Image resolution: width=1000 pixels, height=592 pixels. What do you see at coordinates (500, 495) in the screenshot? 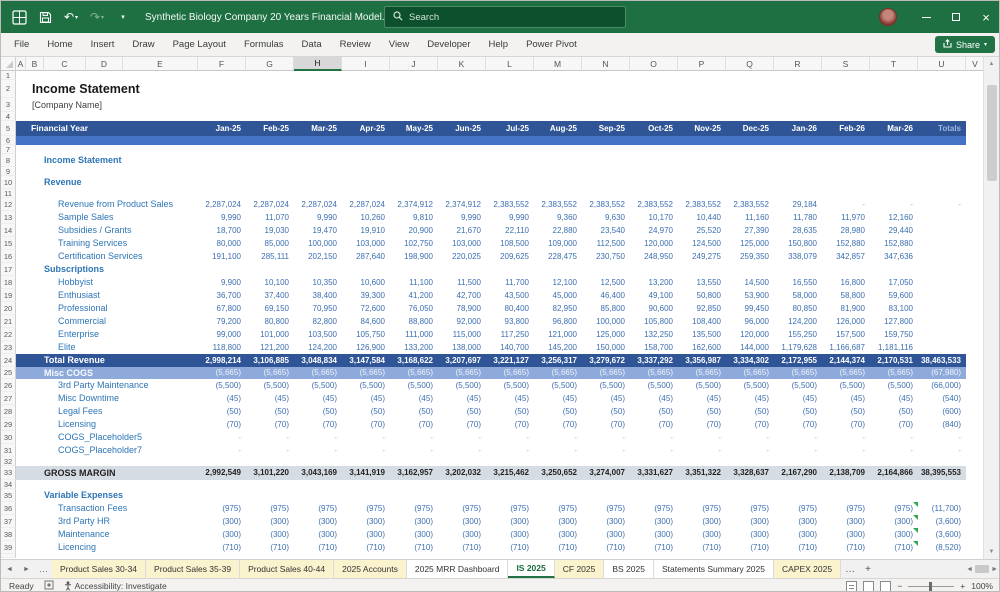
I see `cell-label-35: Variable Expenses` at bounding box center [500, 495].